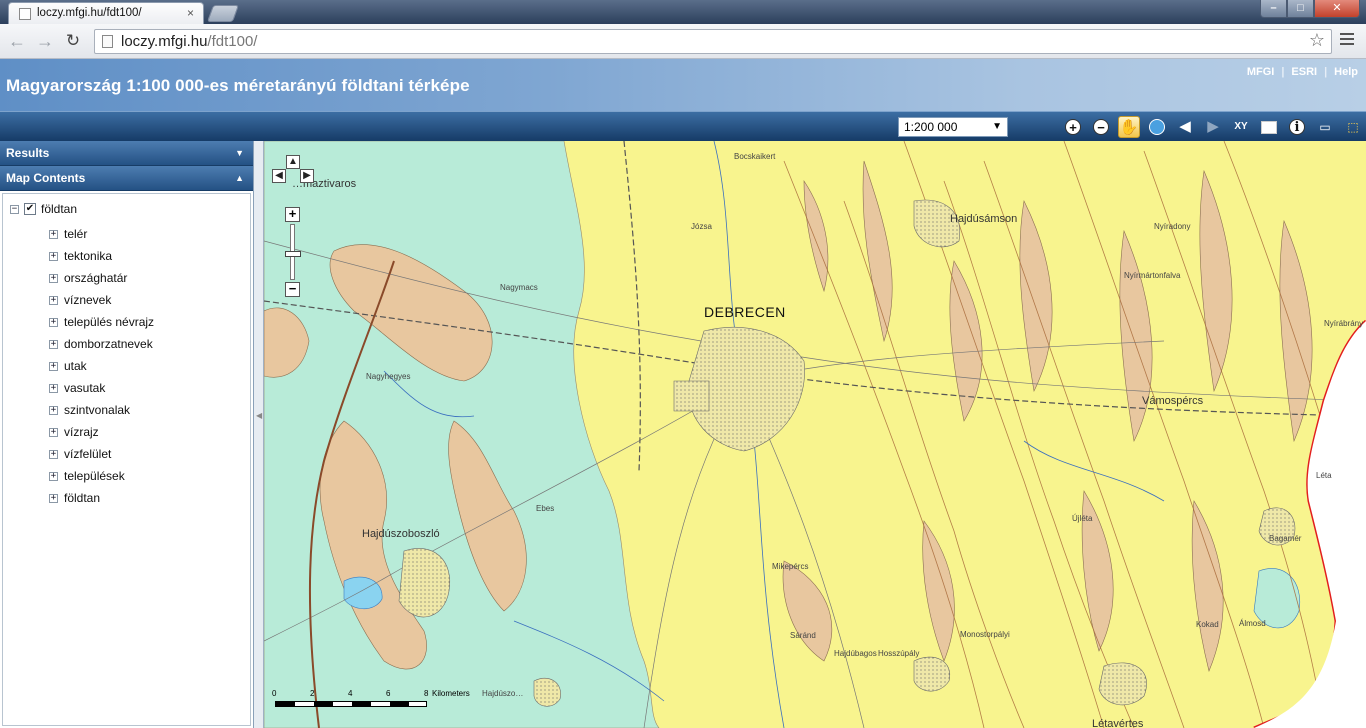 The height and width of the screenshot is (728, 1366). I want to click on zoom-slider: + −, so click(293, 253).